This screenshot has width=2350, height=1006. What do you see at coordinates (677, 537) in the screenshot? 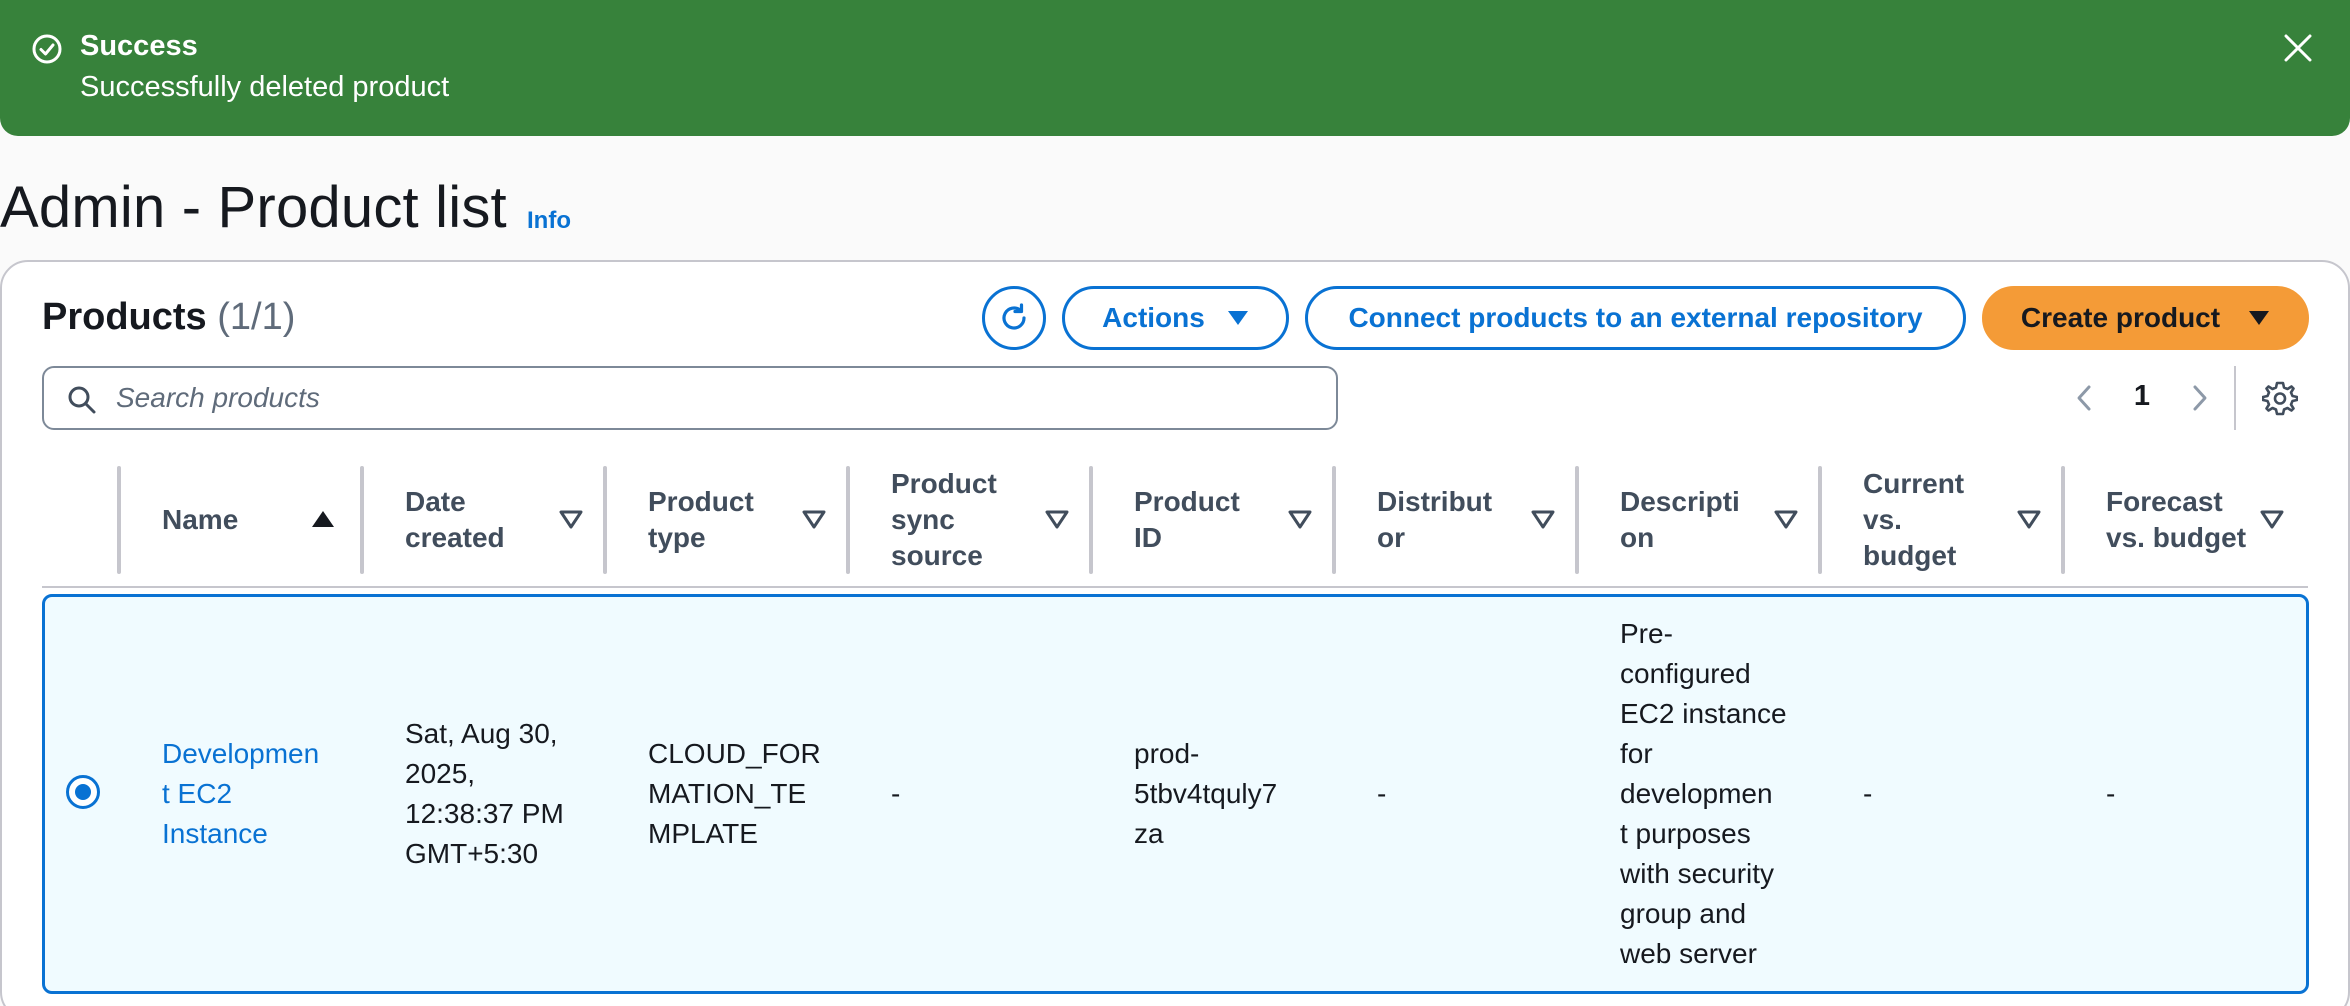
I see `column-header-label-line: type` at bounding box center [677, 537].